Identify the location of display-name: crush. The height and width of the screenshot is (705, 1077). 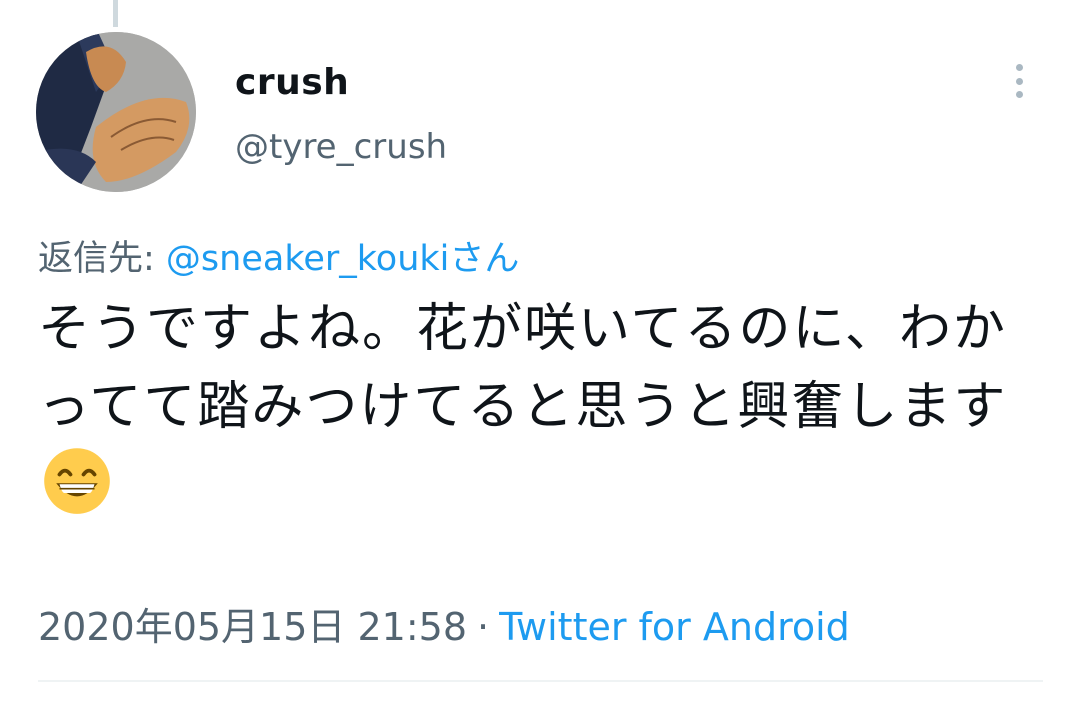
(292, 82).